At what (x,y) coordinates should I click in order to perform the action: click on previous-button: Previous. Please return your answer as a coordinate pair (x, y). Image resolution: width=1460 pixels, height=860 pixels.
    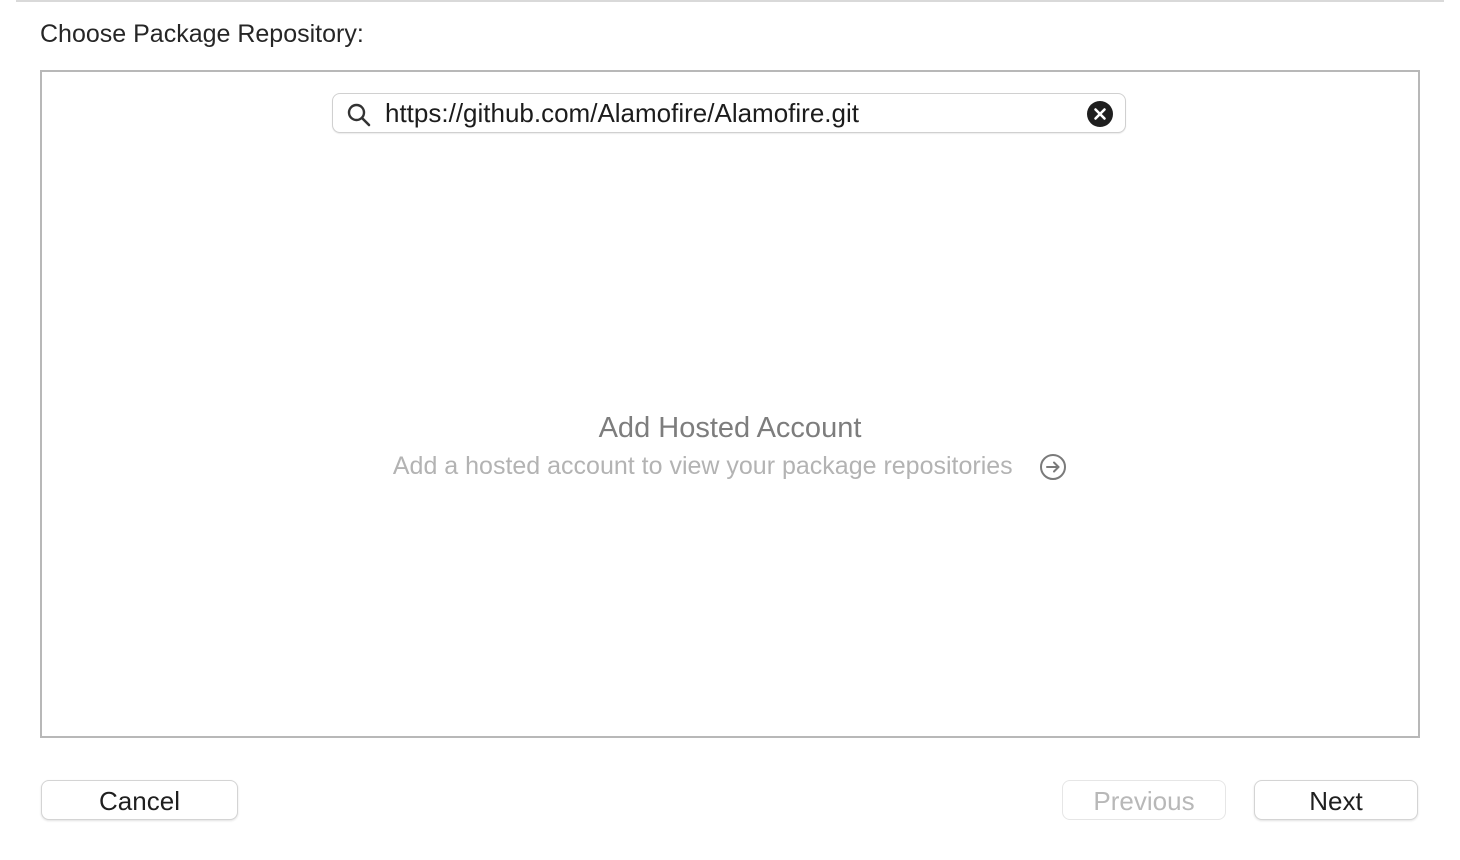
    Looking at the image, I should click on (1144, 800).